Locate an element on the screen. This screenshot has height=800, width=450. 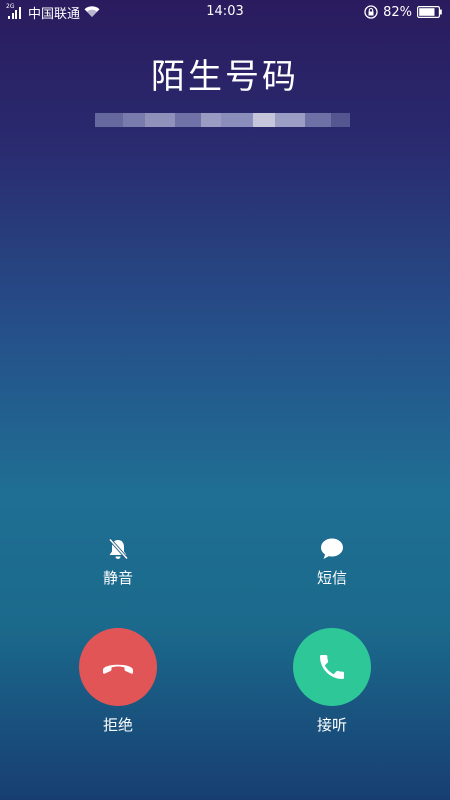
answer-call-button is located at coordinates (332, 667).